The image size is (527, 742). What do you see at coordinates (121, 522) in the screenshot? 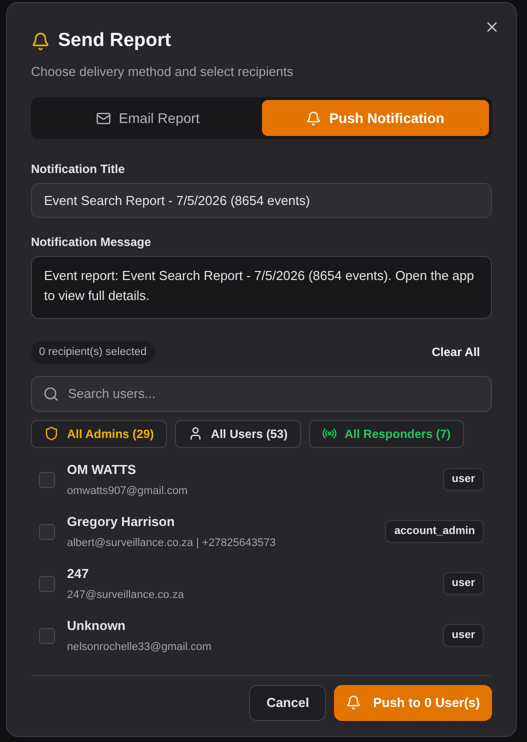
I see `user-name: Gregory Harrison` at bounding box center [121, 522].